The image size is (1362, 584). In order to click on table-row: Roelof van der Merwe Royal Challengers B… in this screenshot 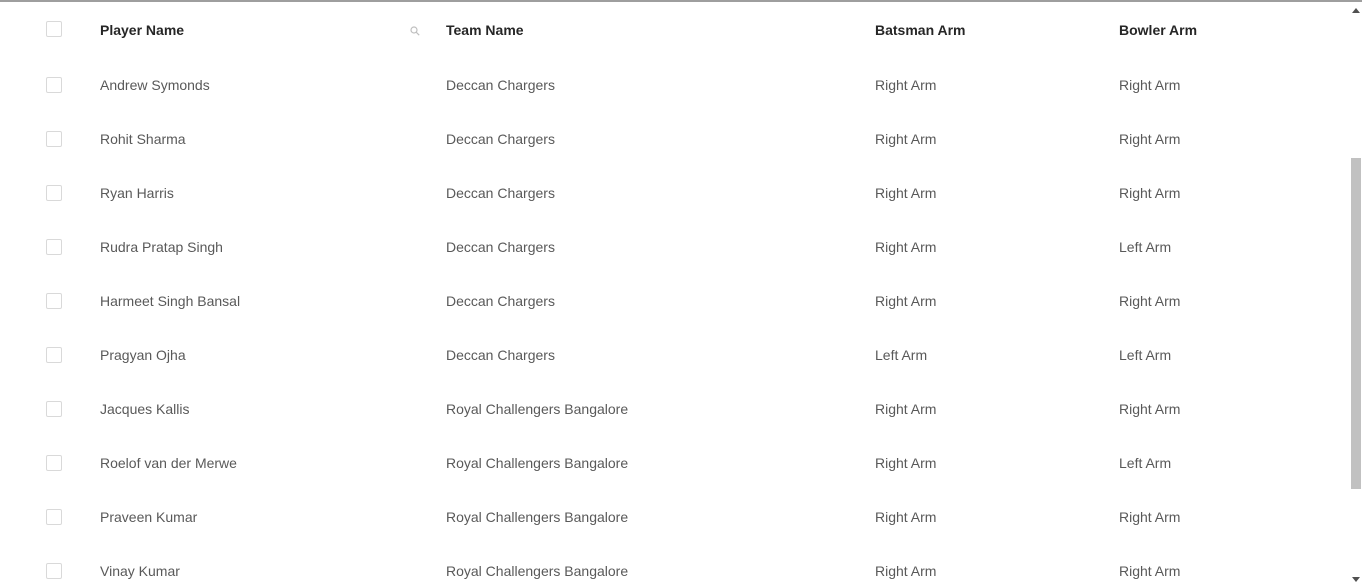, I will do `click(674, 463)`.